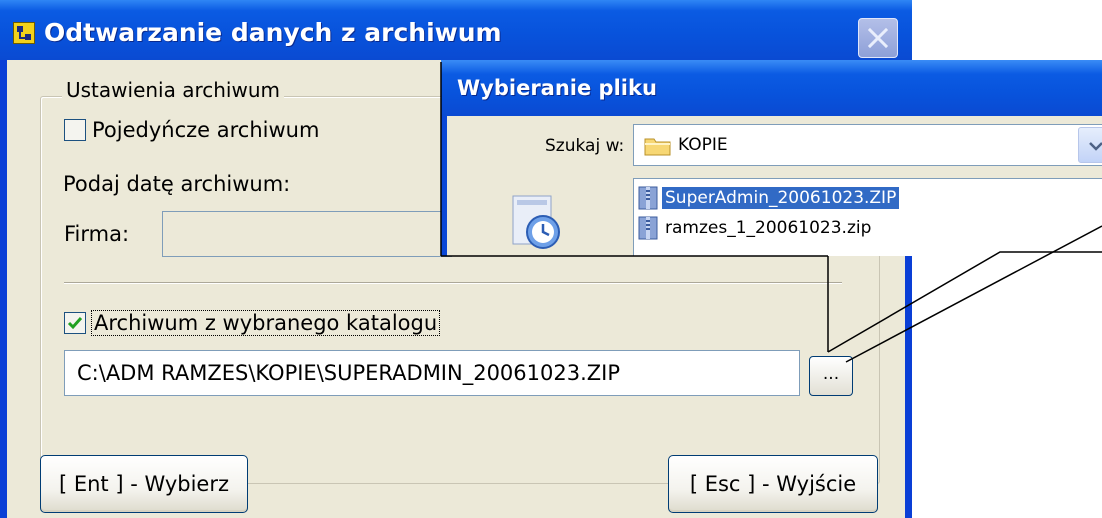  Describe the element at coordinates (537, 222) in the screenshot. I see `recent-places-icon` at that location.